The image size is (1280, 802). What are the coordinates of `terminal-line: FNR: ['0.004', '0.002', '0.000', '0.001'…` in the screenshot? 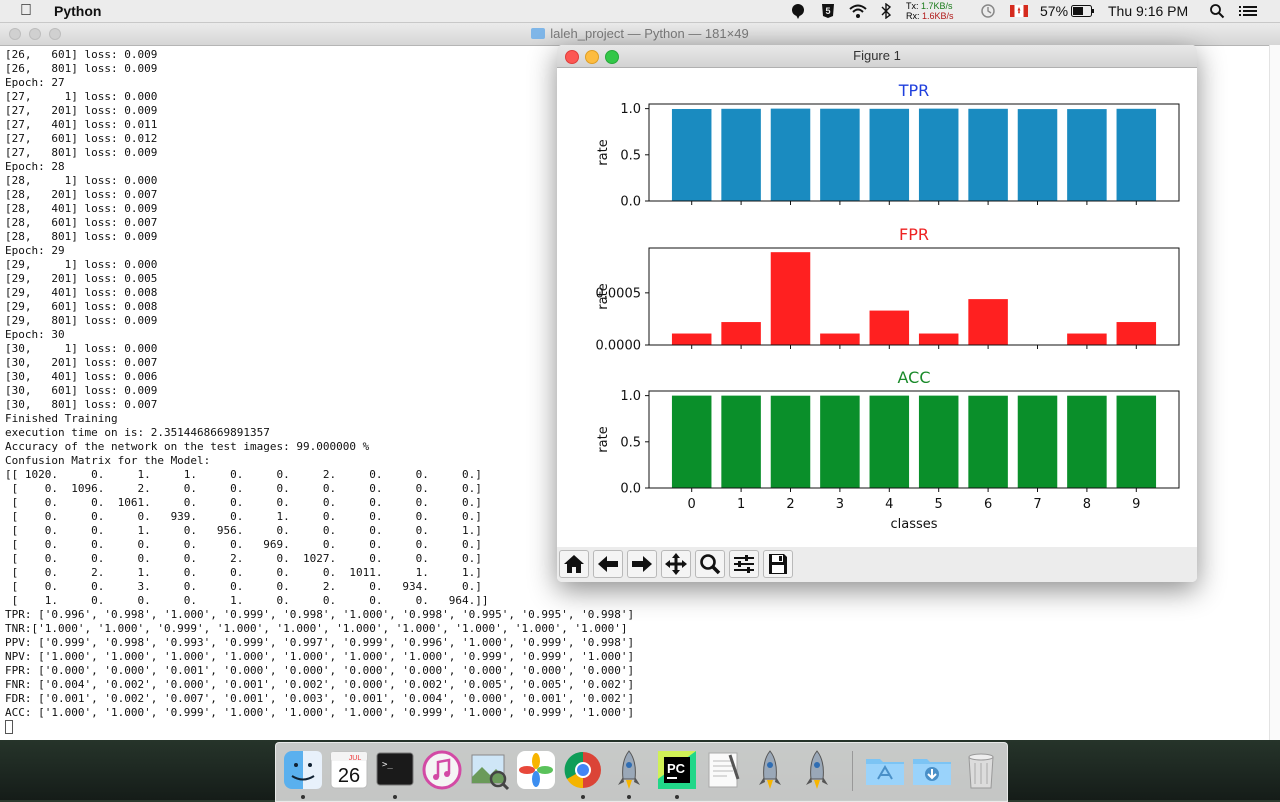 It's located at (320, 684).